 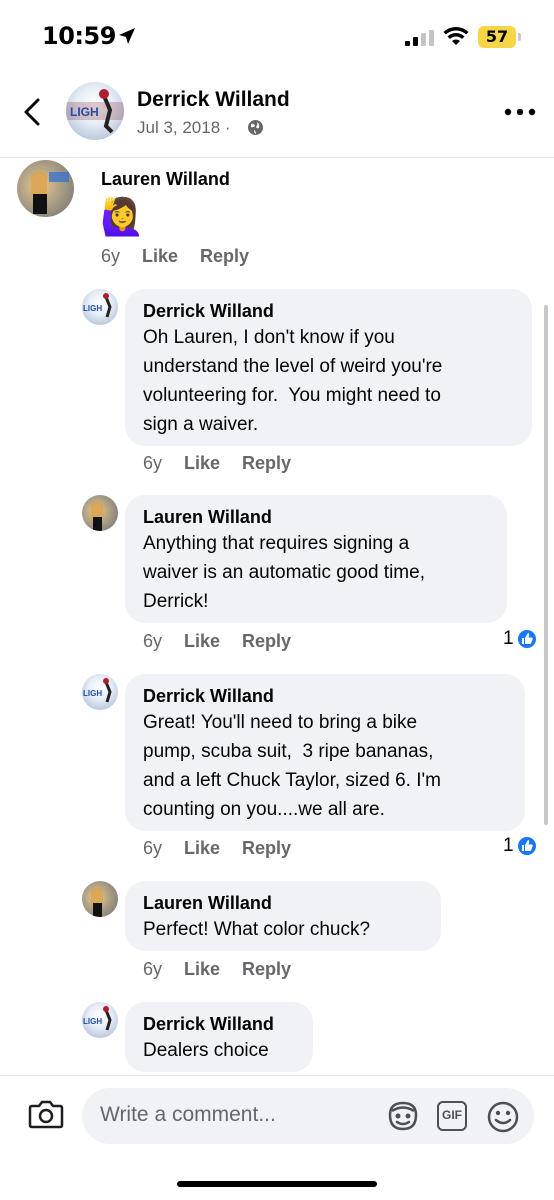 What do you see at coordinates (184, 128) in the screenshot?
I see `post-date: Jul 3, 2018 ·` at bounding box center [184, 128].